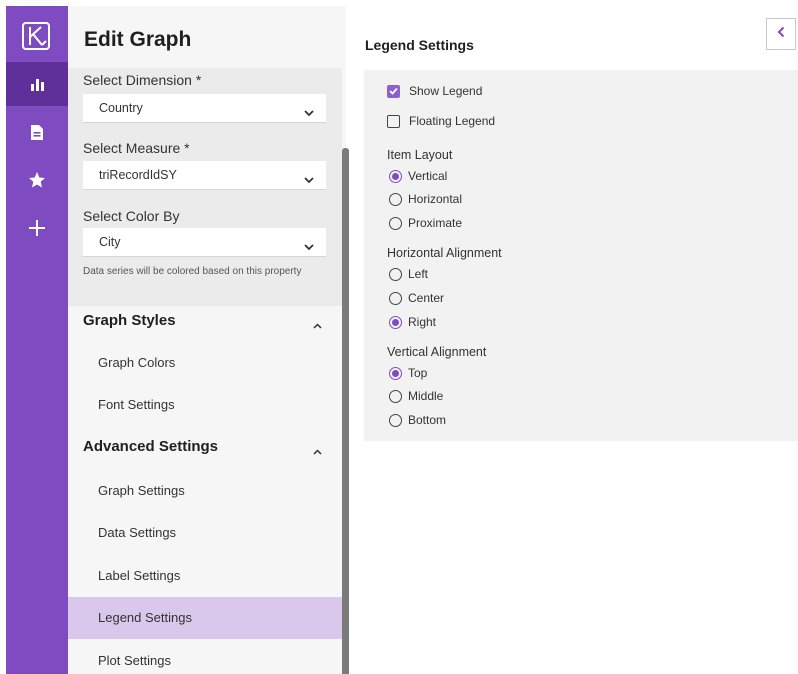 The height and width of the screenshot is (674, 798). I want to click on measure-value: triRecordIdSY, so click(138, 175).